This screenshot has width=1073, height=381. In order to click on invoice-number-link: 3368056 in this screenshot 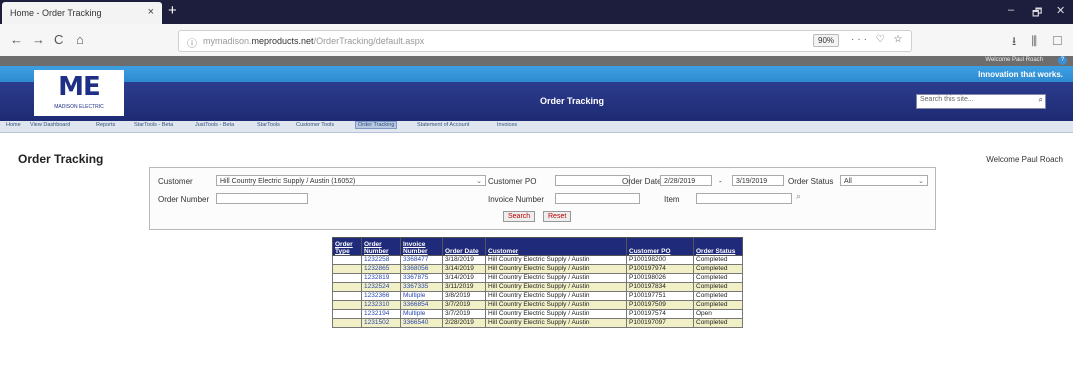, I will do `click(421, 269)`.